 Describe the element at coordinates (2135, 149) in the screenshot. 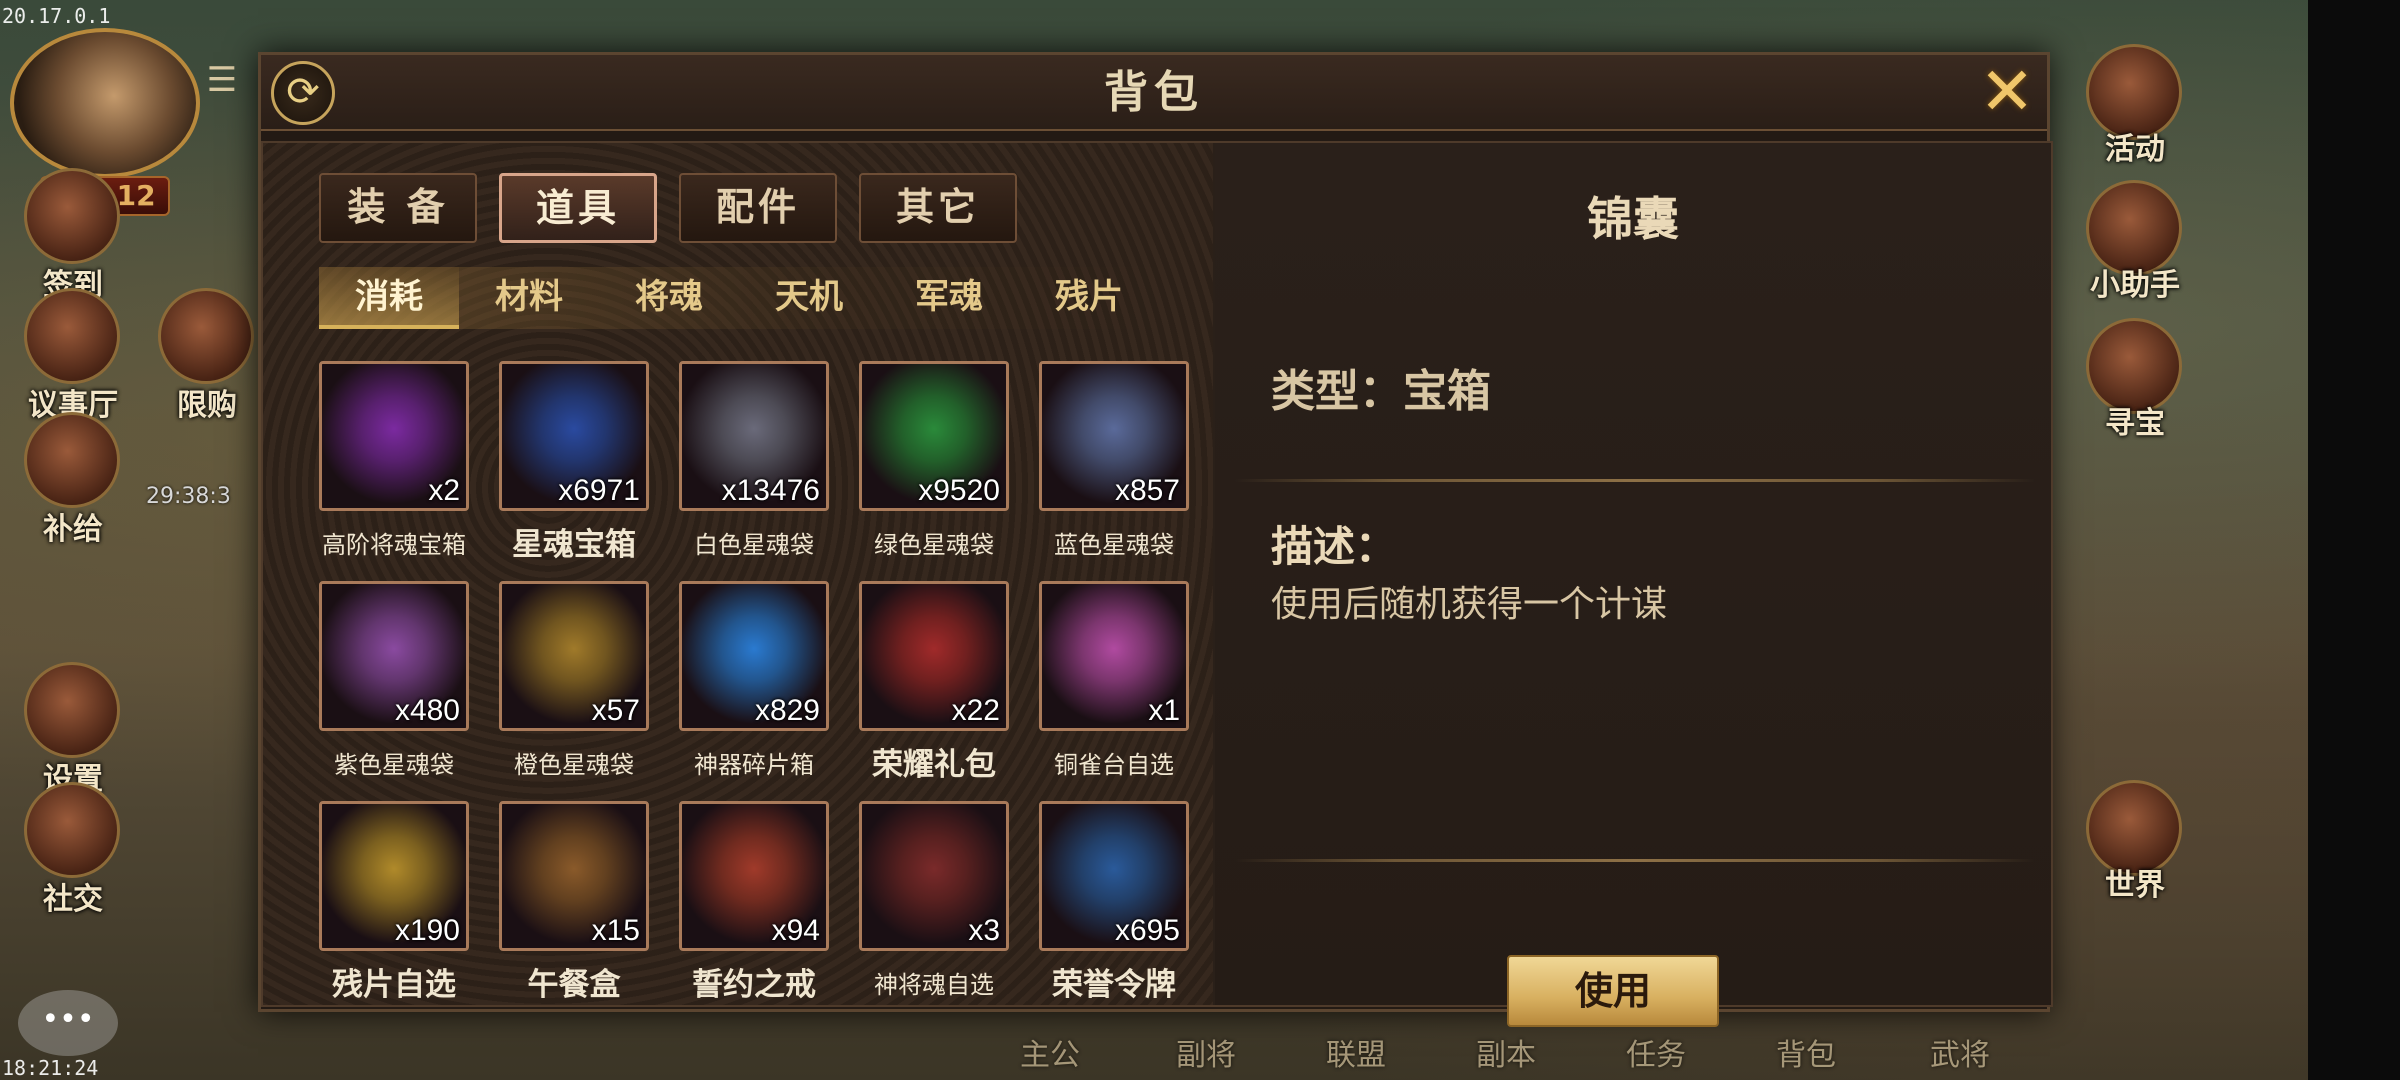

I see `events-label: 活动` at that location.